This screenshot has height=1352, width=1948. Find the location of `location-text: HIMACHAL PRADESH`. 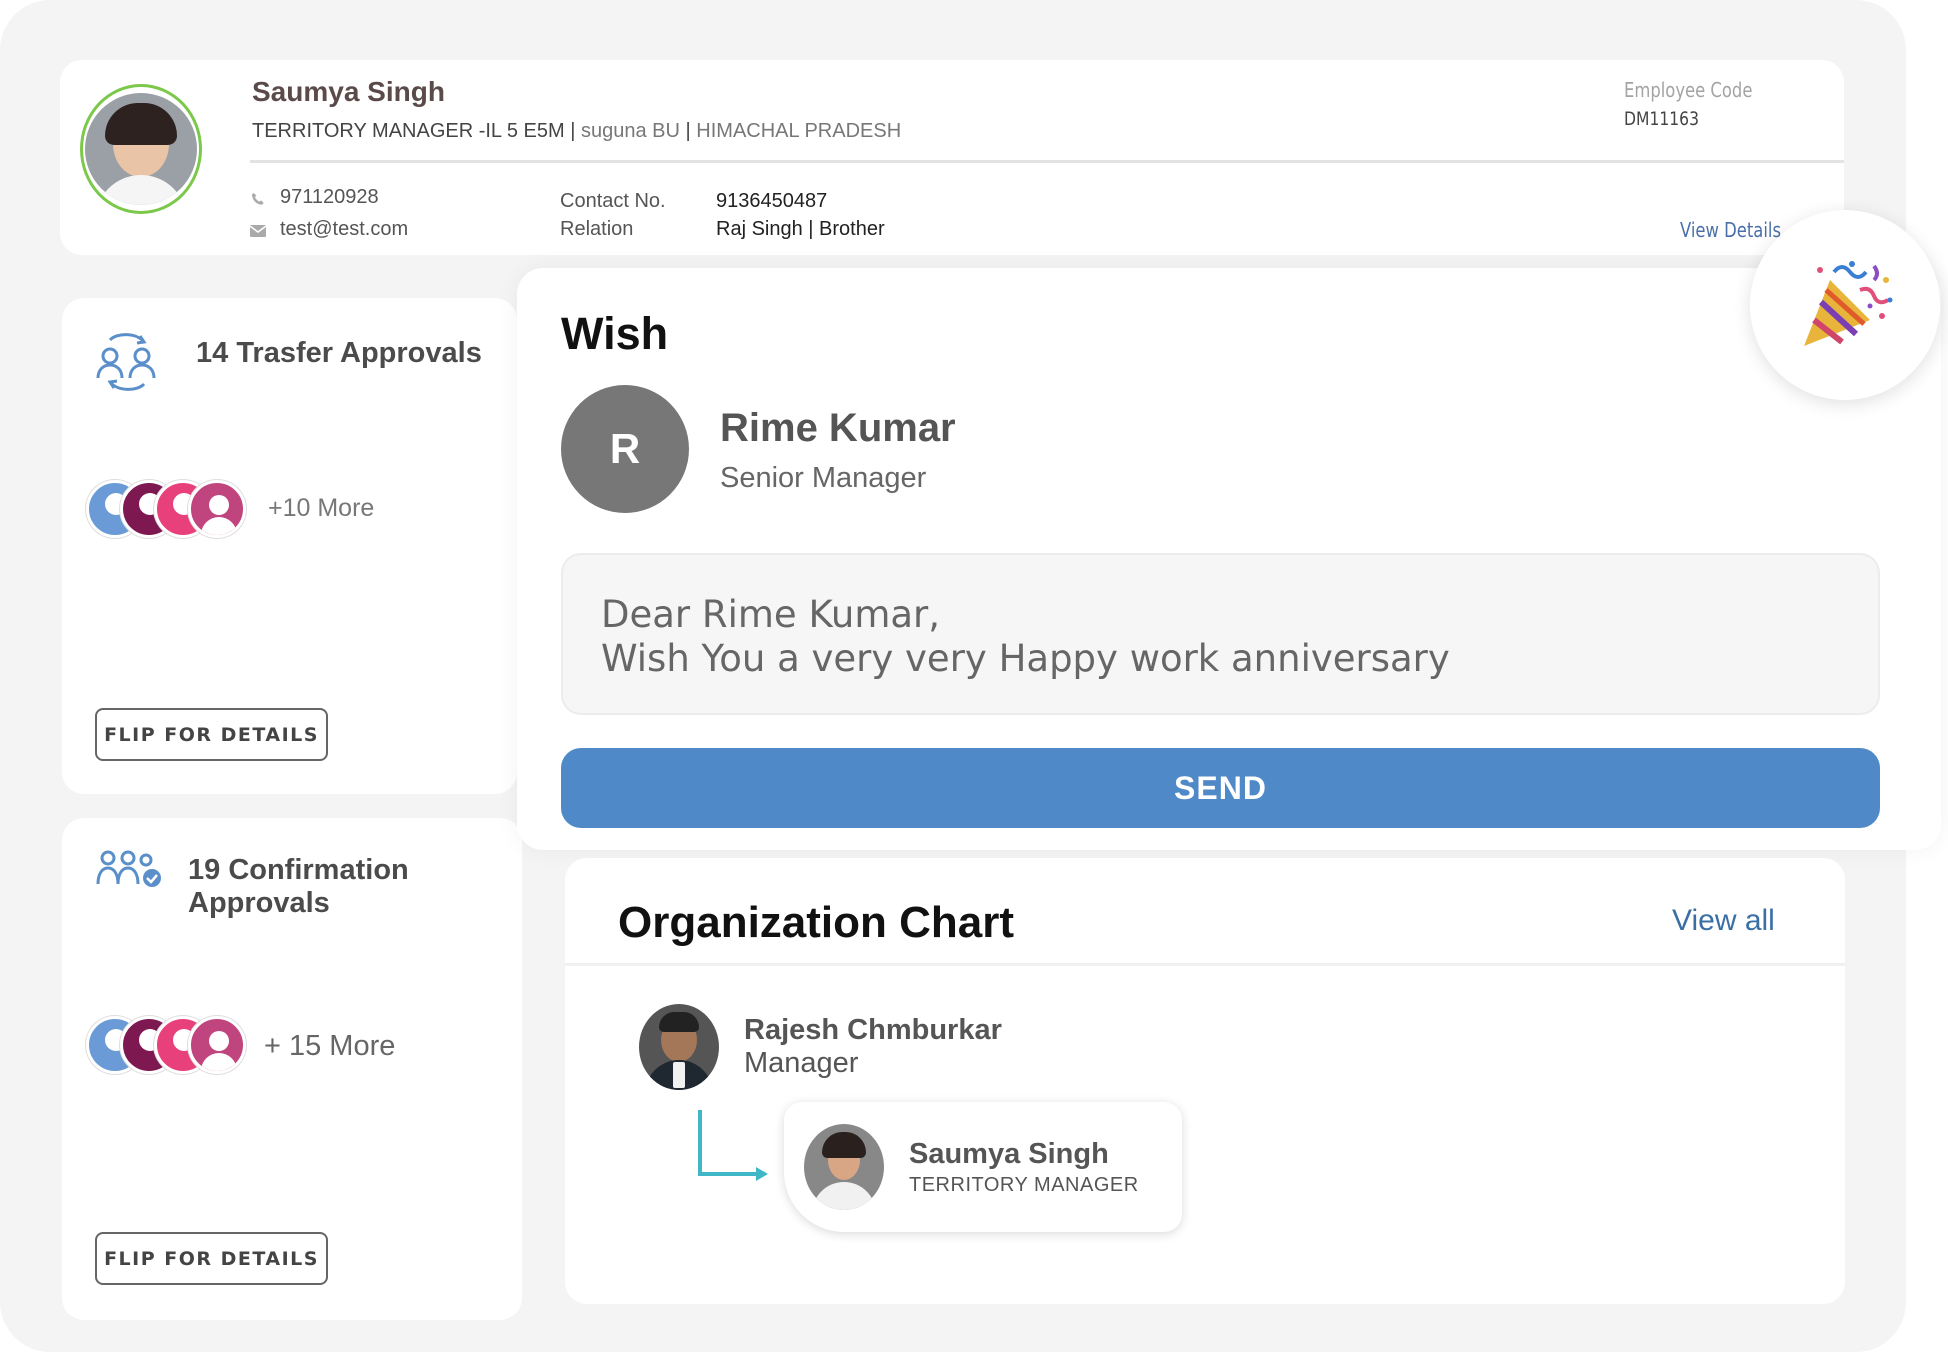

location-text: HIMACHAL PRADESH is located at coordinates (799, 131).